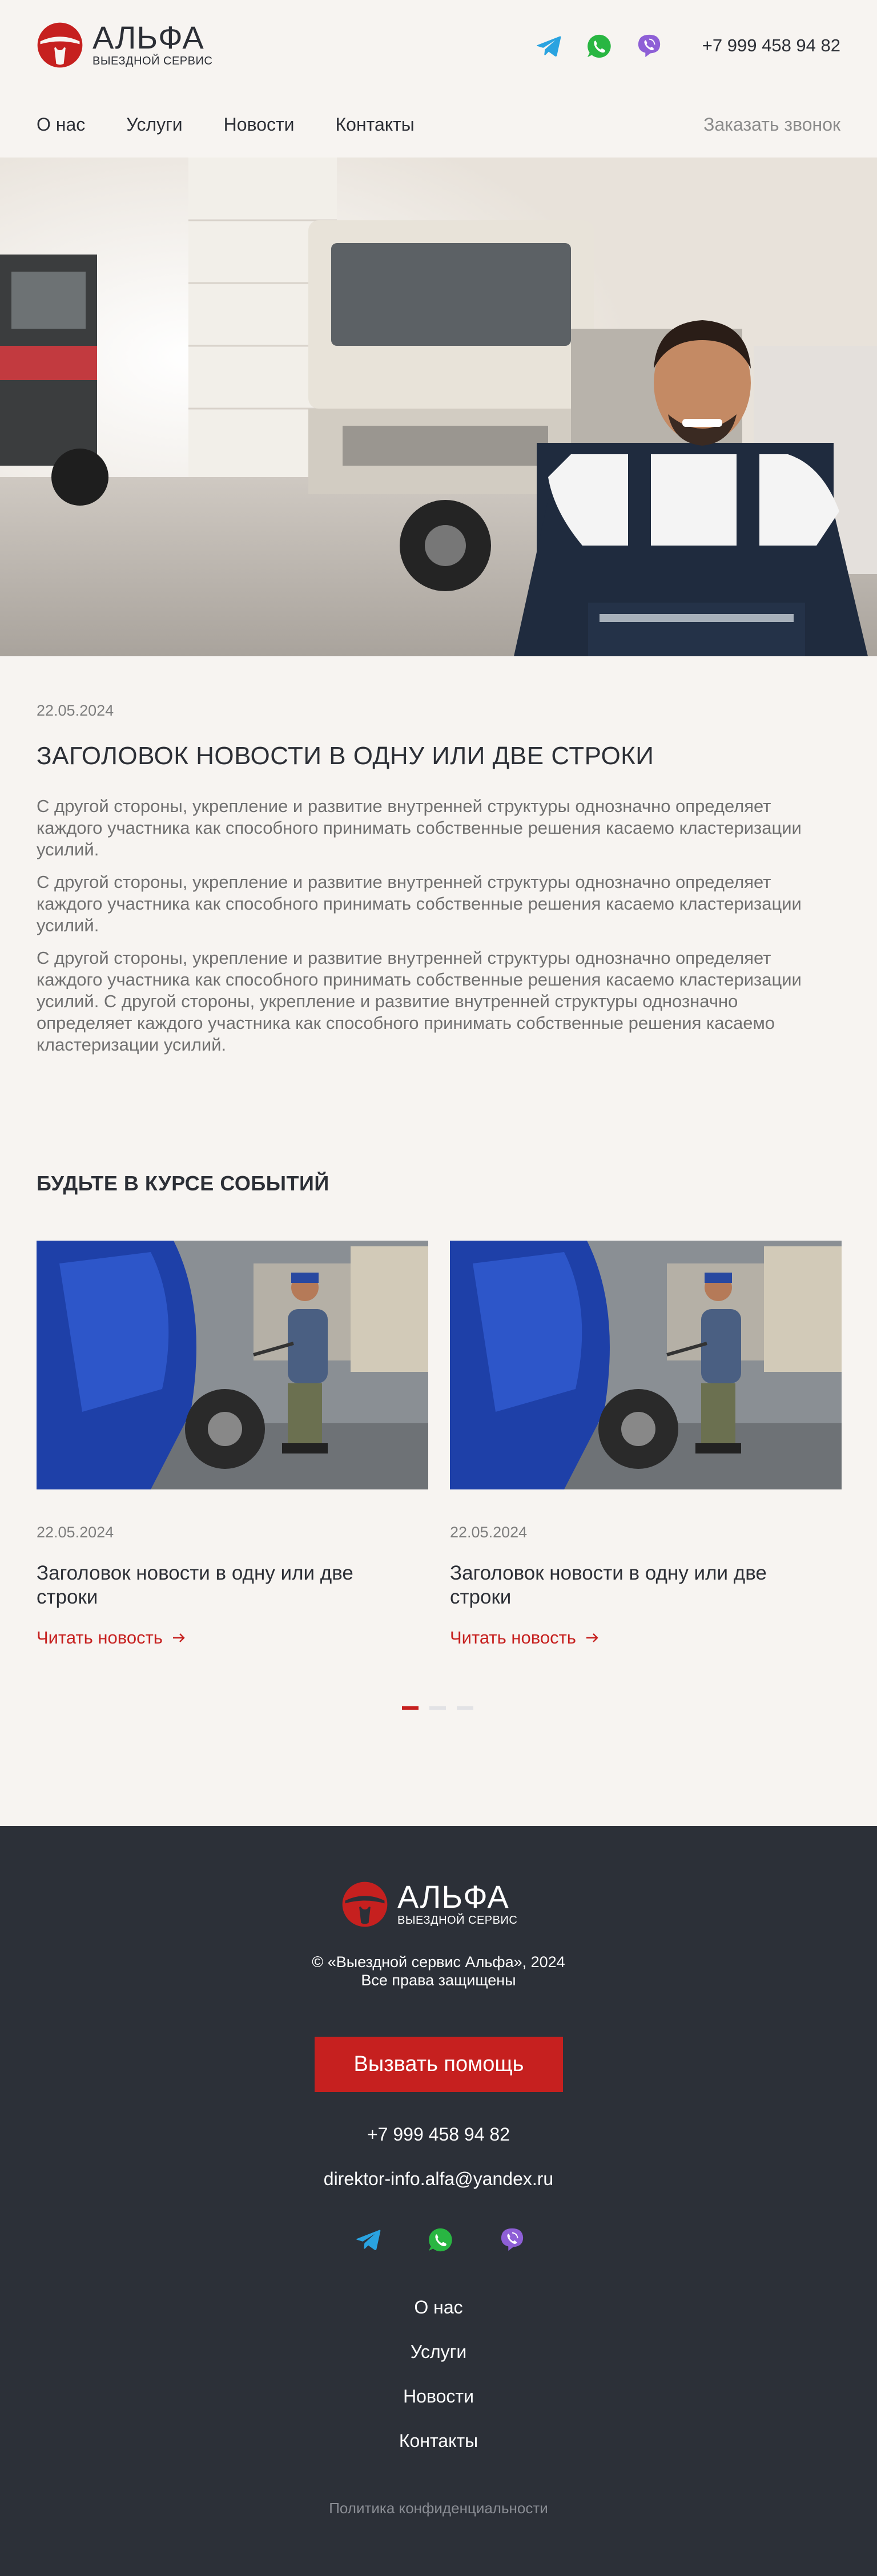 Image resolution: width=877 pixels, height=2576 pixels. I want to click on brand-logo: АЛЬФА ВЫЕЗДНОЙ СЕРВИС, so click(124, 45).